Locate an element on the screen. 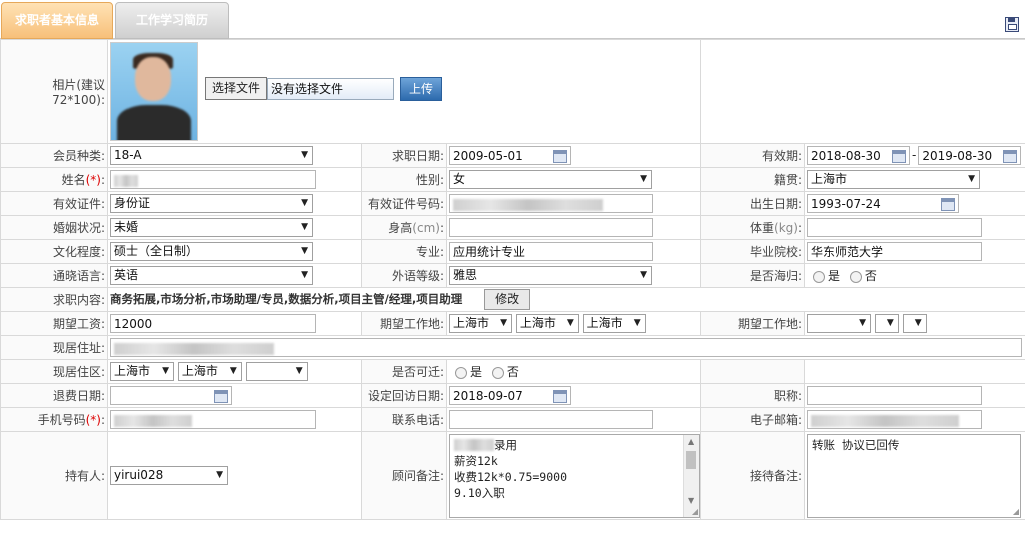  id-type-select: 身份证 ▼ is located at coordinates (211, 203).